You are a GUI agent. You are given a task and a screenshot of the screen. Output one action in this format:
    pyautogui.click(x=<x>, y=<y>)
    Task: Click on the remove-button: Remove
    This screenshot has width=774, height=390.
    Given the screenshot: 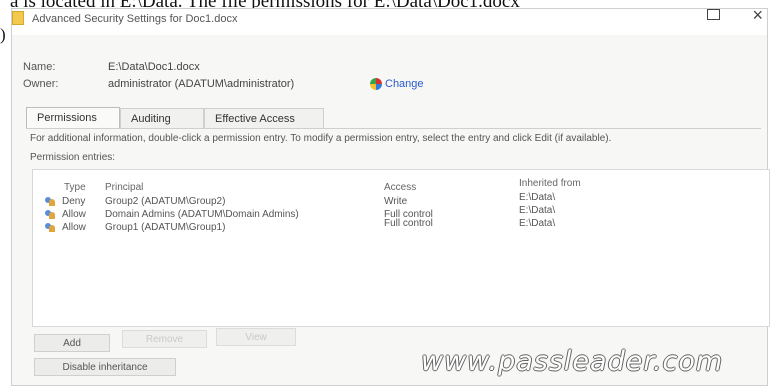 What is the action you would take?
    pyautogui.click(x=164, y=339)
    